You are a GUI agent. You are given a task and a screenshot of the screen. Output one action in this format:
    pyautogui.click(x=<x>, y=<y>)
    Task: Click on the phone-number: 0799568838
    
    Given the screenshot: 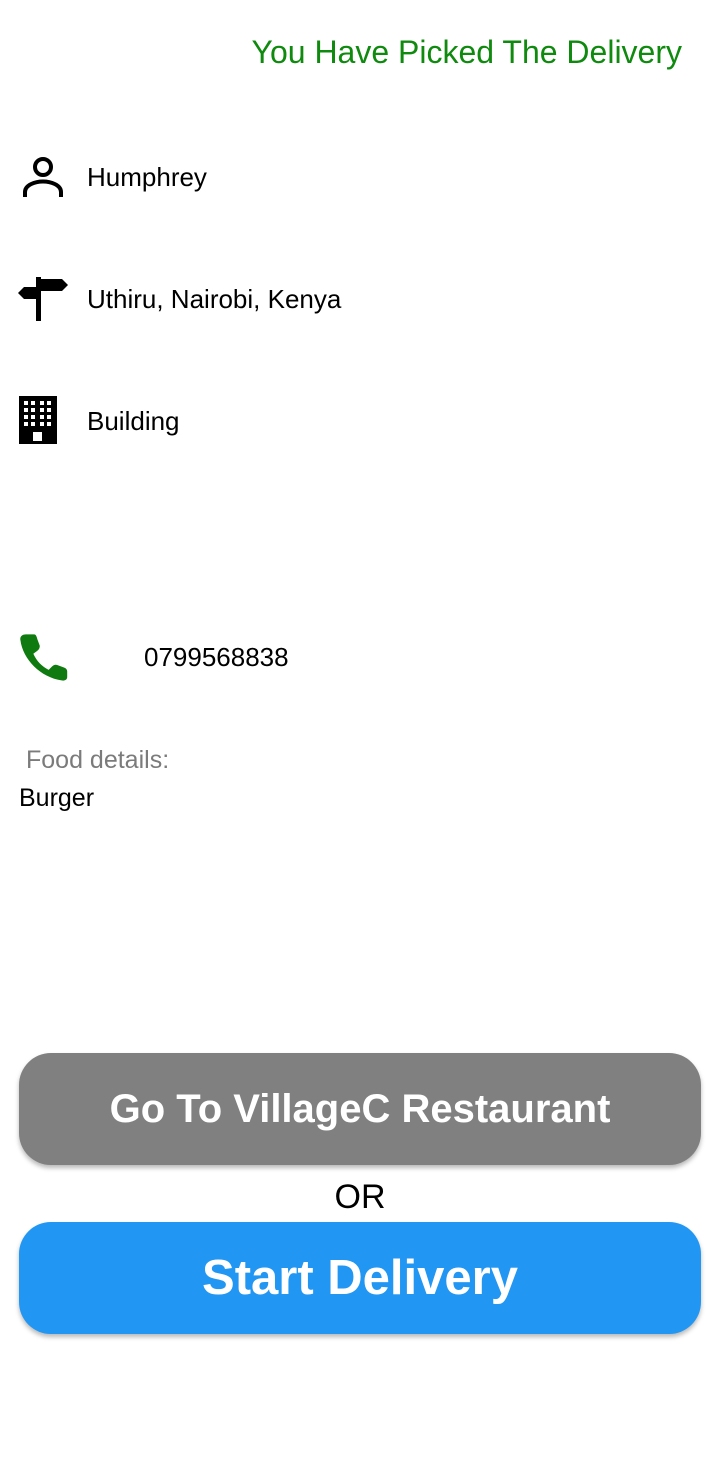 What is the action you would take?
    pyautogui.click(x=216, y=657)
    